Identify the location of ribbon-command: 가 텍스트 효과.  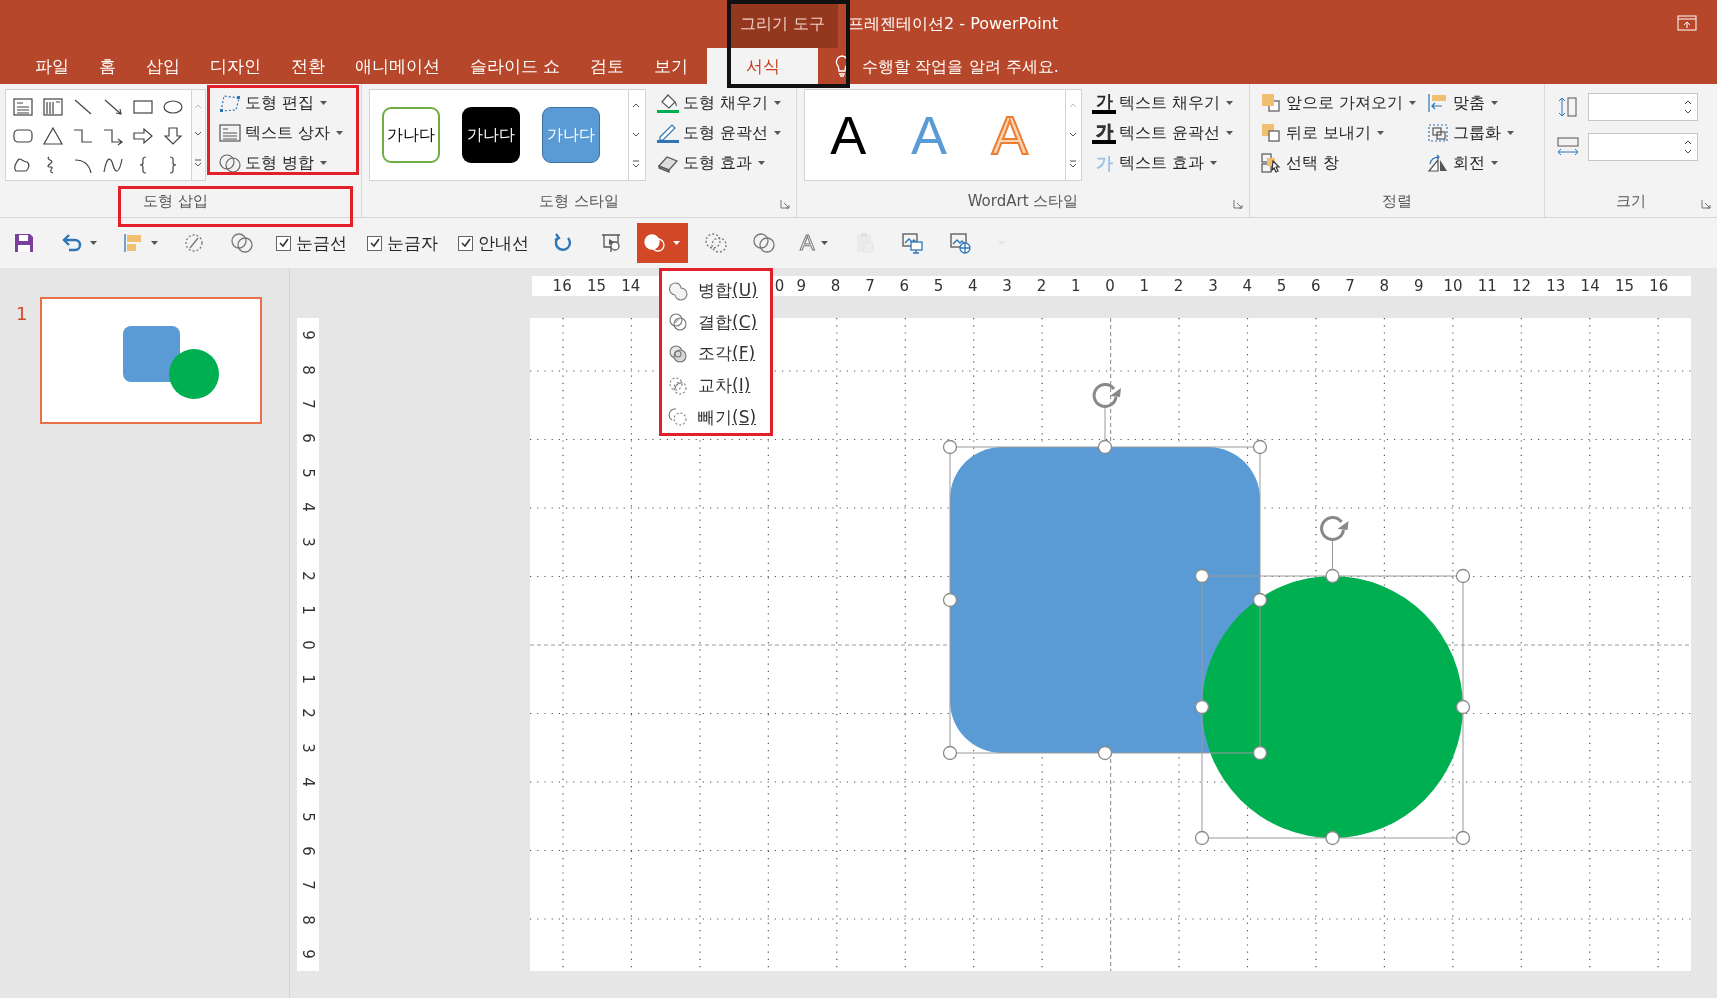
(1163, 163).